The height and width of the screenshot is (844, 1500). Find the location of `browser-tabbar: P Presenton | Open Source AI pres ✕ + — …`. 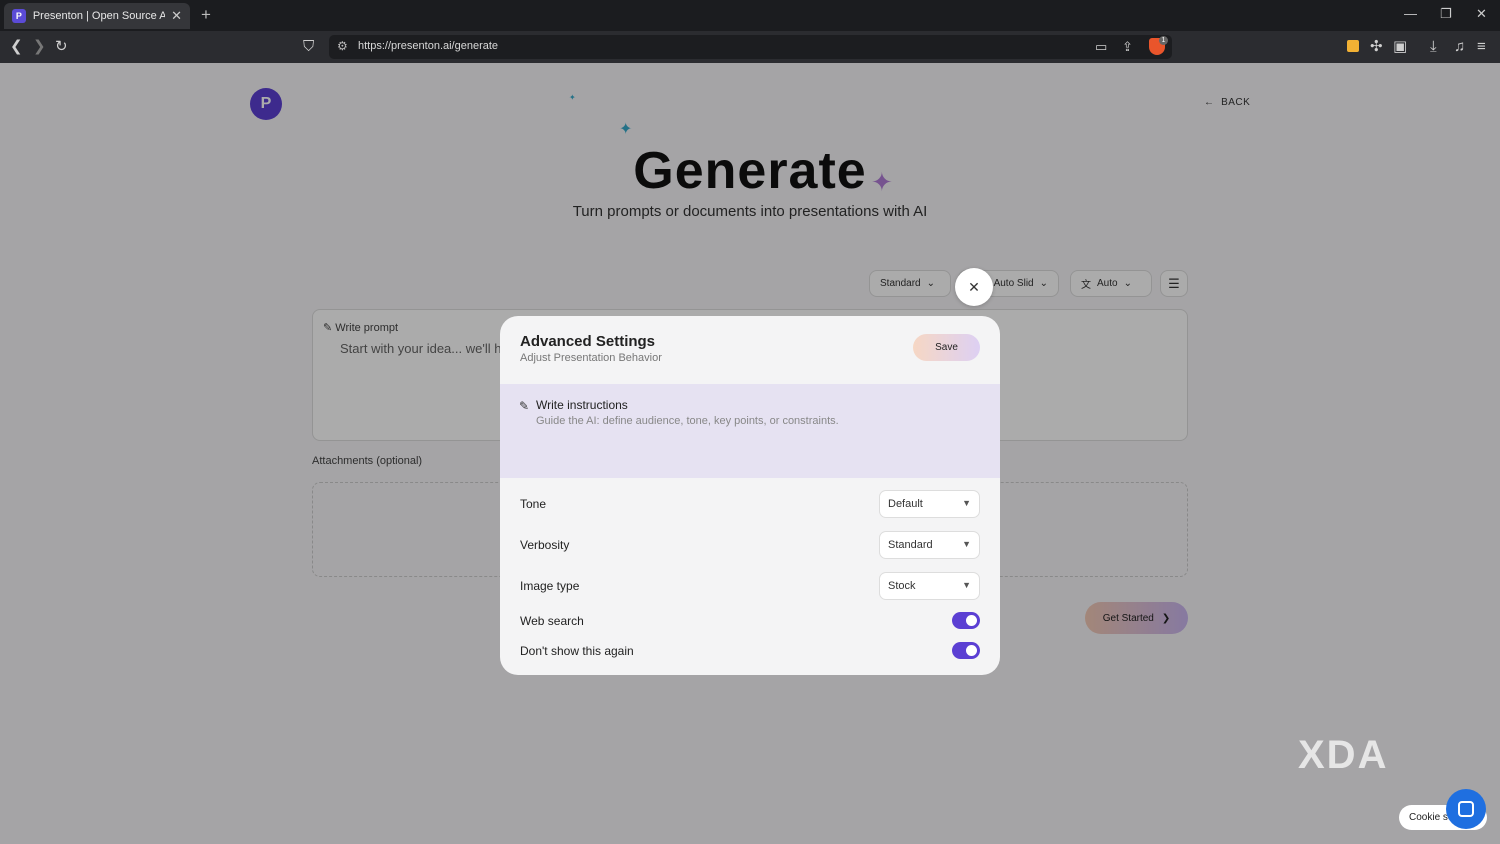

browser-tabbar: P Presenton | Open Source AI pres ✕ + — … is located at coordinates (750, 15).